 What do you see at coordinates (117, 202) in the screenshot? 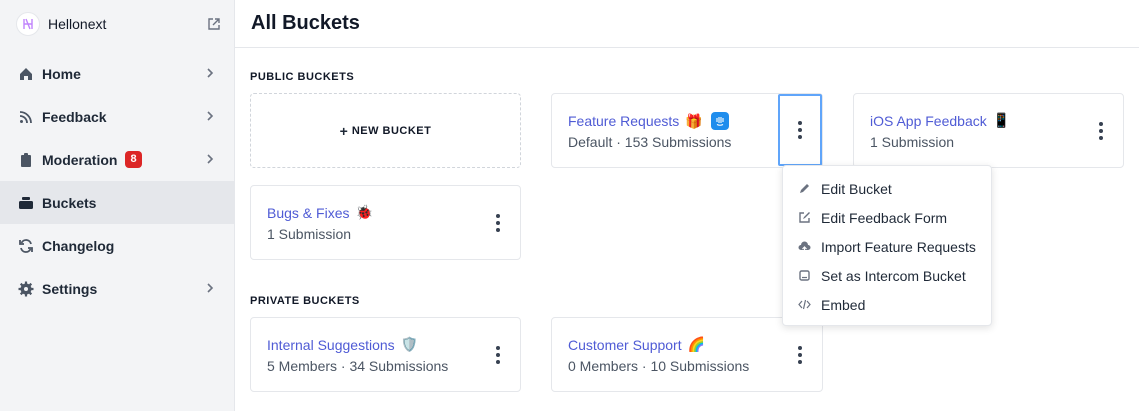
I see `sidebar-item-buckets: Buckets` at bounding box center [117, 202].